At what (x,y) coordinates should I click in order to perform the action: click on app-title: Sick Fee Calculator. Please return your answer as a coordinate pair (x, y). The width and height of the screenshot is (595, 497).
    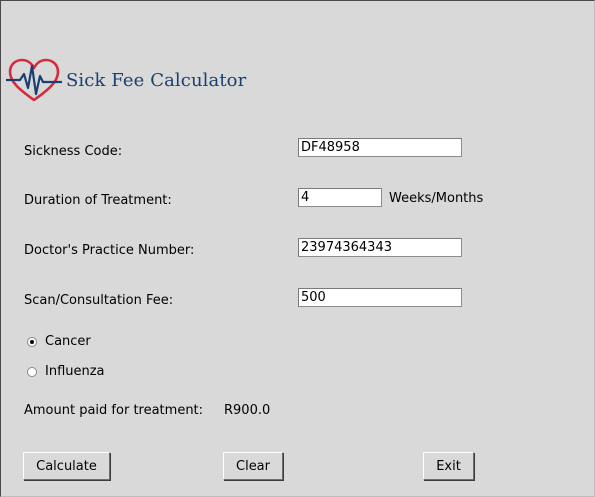
    Looking at the image, I should click on (156, 80).